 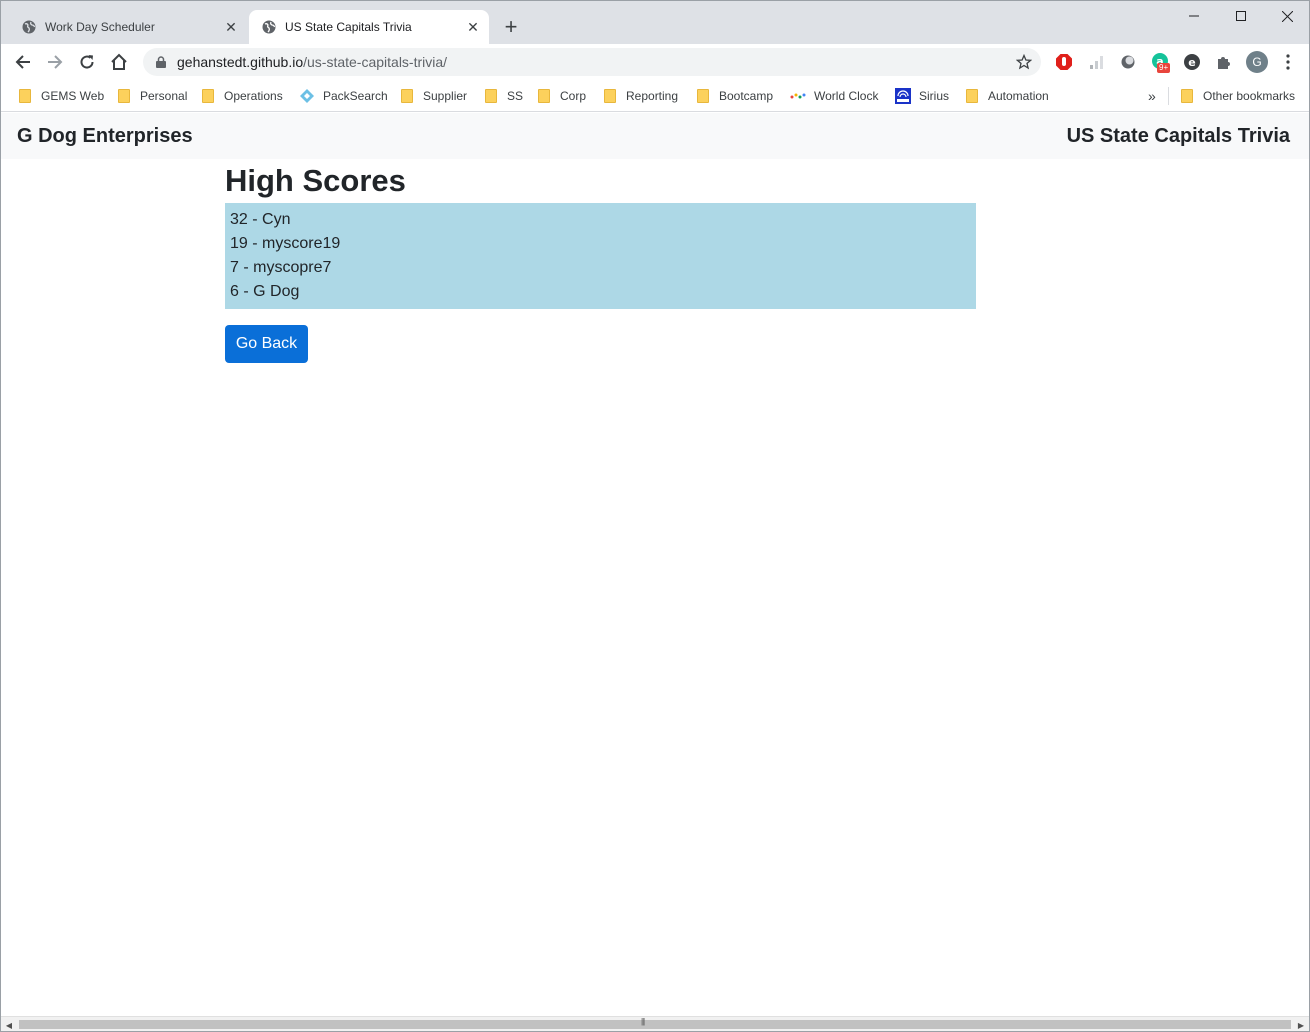 I want to click on bookmark-label: Sirius, so click(x=934, y=96).